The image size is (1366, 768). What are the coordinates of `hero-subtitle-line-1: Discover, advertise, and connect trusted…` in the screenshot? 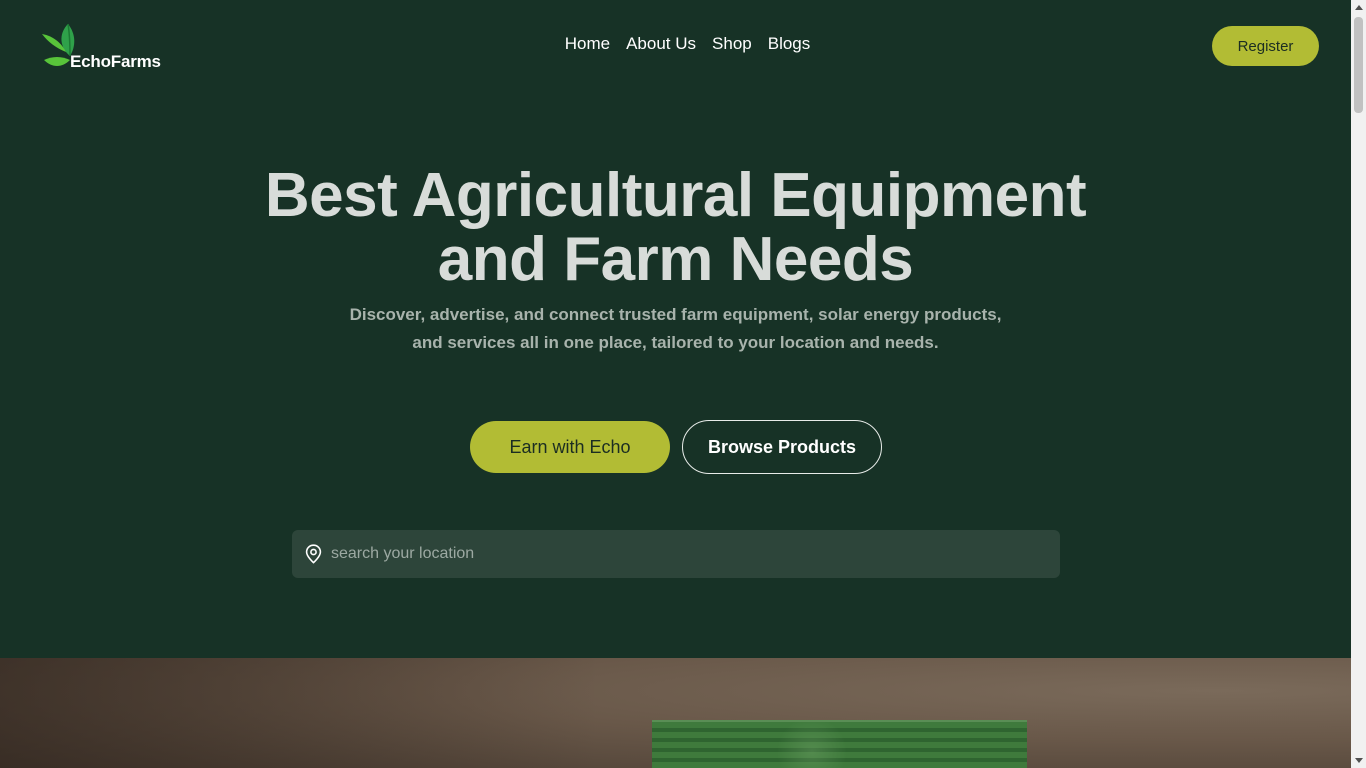 It's located at (675, 314).